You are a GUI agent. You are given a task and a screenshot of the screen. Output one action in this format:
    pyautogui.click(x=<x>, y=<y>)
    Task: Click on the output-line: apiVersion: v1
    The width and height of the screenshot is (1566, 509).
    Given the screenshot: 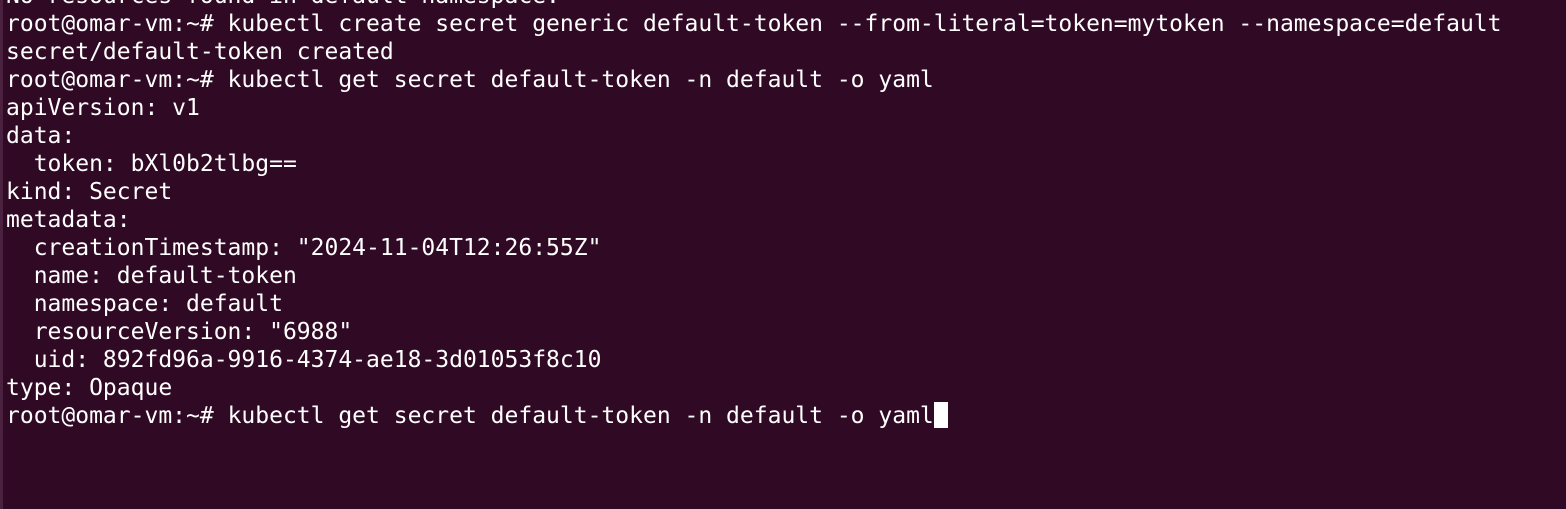 What is the action you would take?
    pyautogui.click(x=103, y=108)
    